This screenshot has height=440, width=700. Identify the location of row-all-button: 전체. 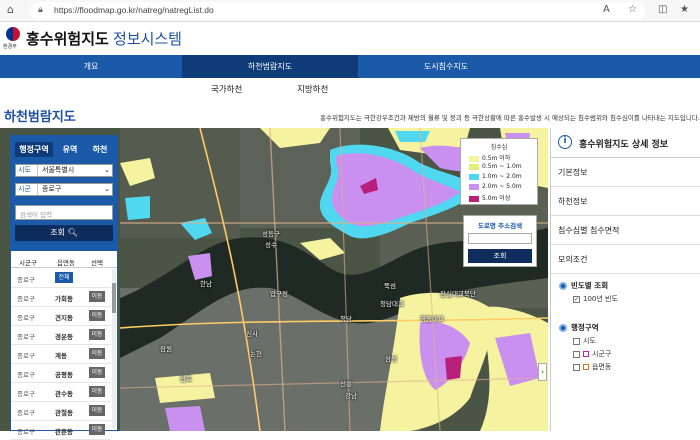
(64, 277).